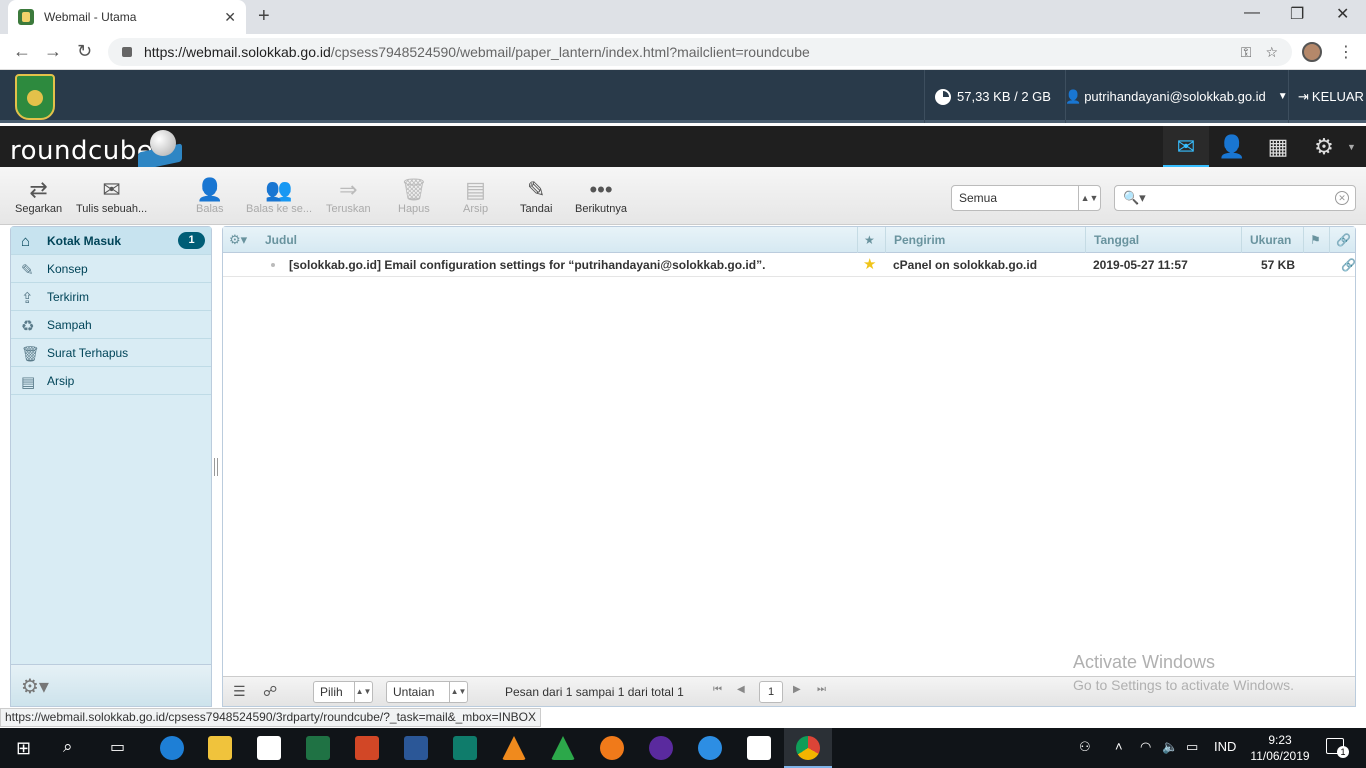  Describe the element at coordinates (416, 748) in the screenshot. I see `word-icon` at that location.